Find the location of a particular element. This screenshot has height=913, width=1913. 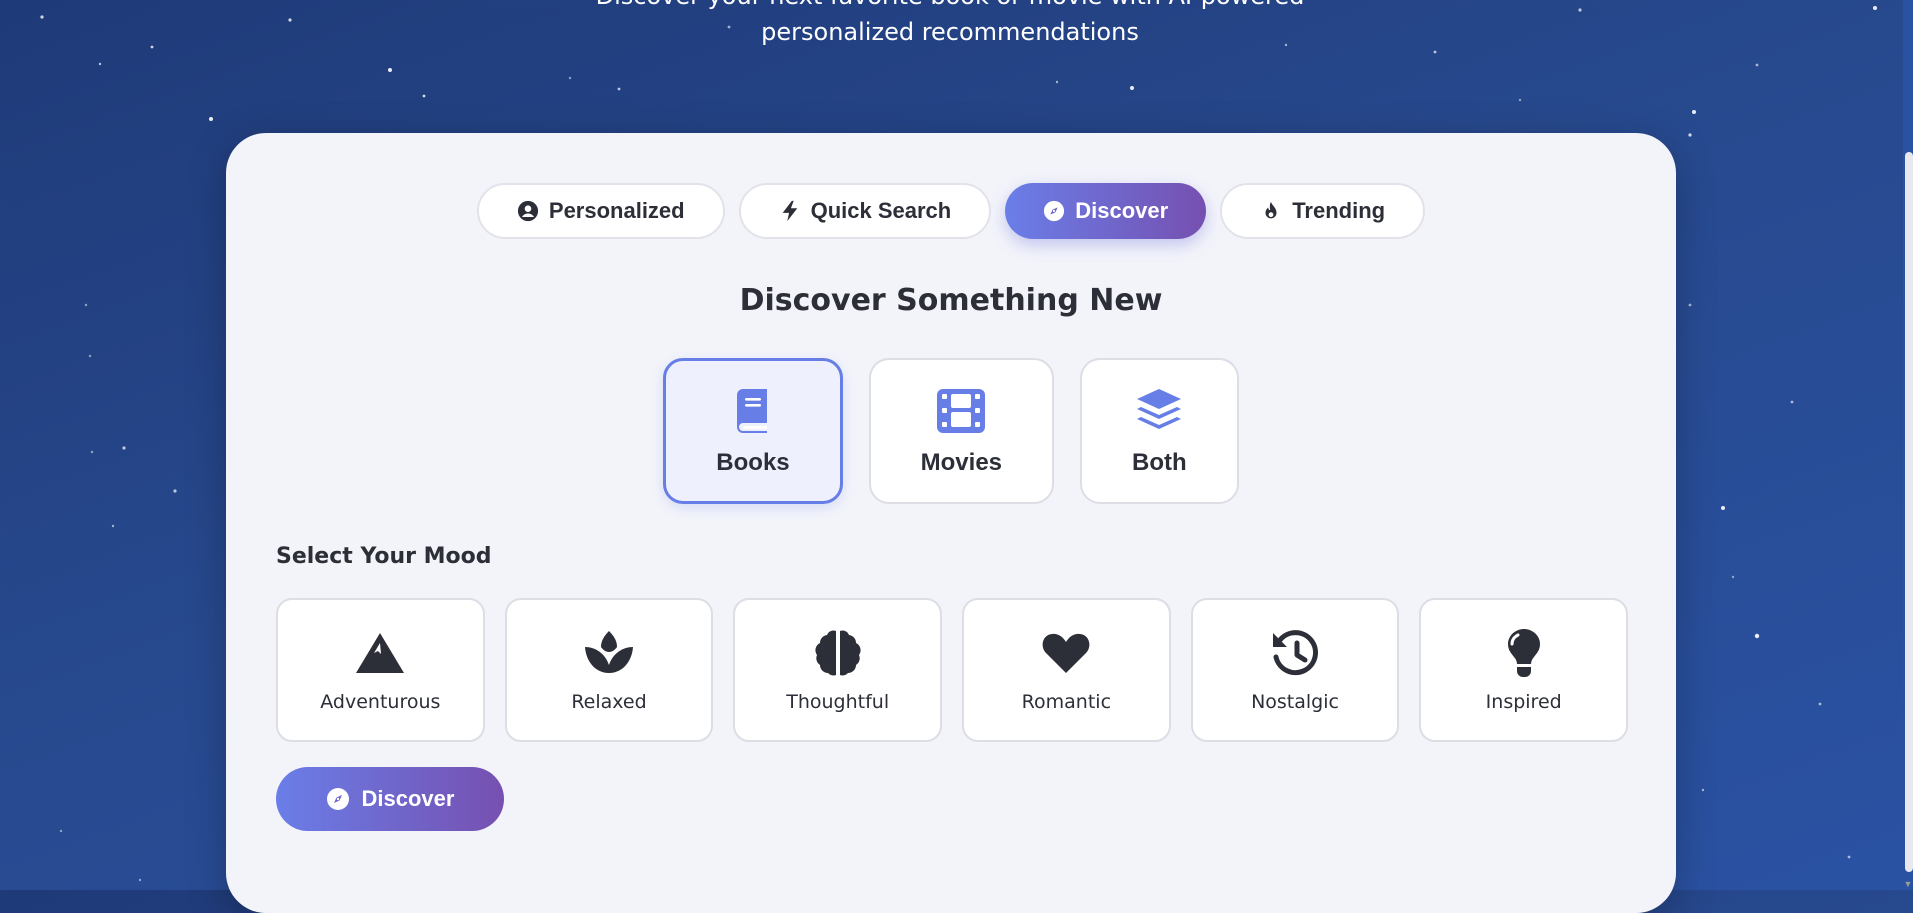

mood-option-romantic: Romantic is located at coordinates (1066, 670).